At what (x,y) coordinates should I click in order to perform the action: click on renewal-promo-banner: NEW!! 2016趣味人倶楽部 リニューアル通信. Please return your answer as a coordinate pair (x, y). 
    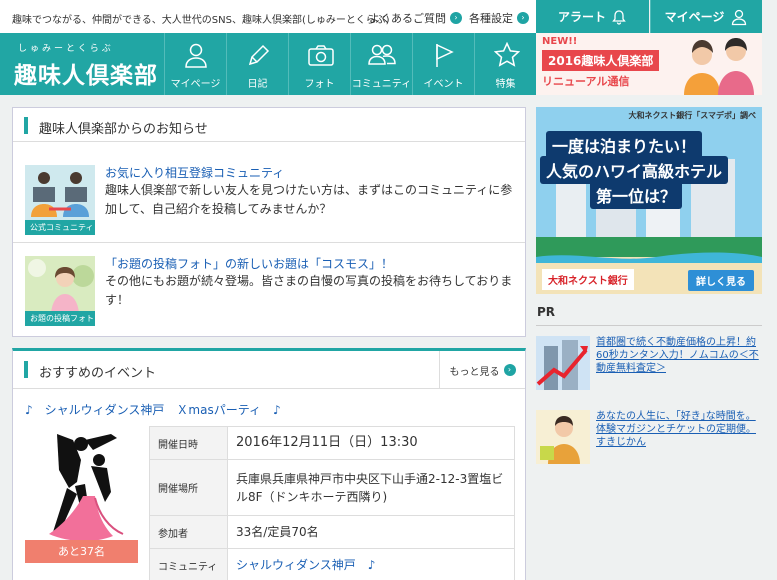
    Looking at the image, I should click on (649, 64).